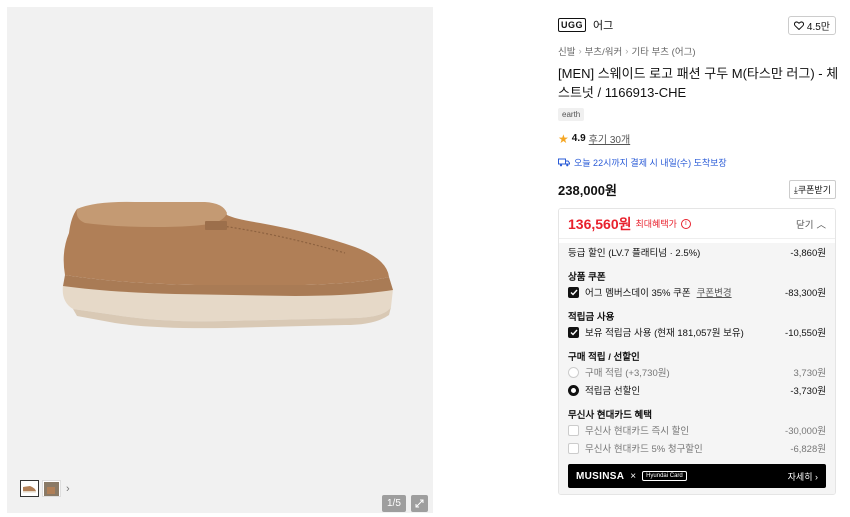 Image resolution: width=850 pixels, height=517 pixels. I want to click on coupon-button: ⤓쿠폰받기, so click(812, 189).